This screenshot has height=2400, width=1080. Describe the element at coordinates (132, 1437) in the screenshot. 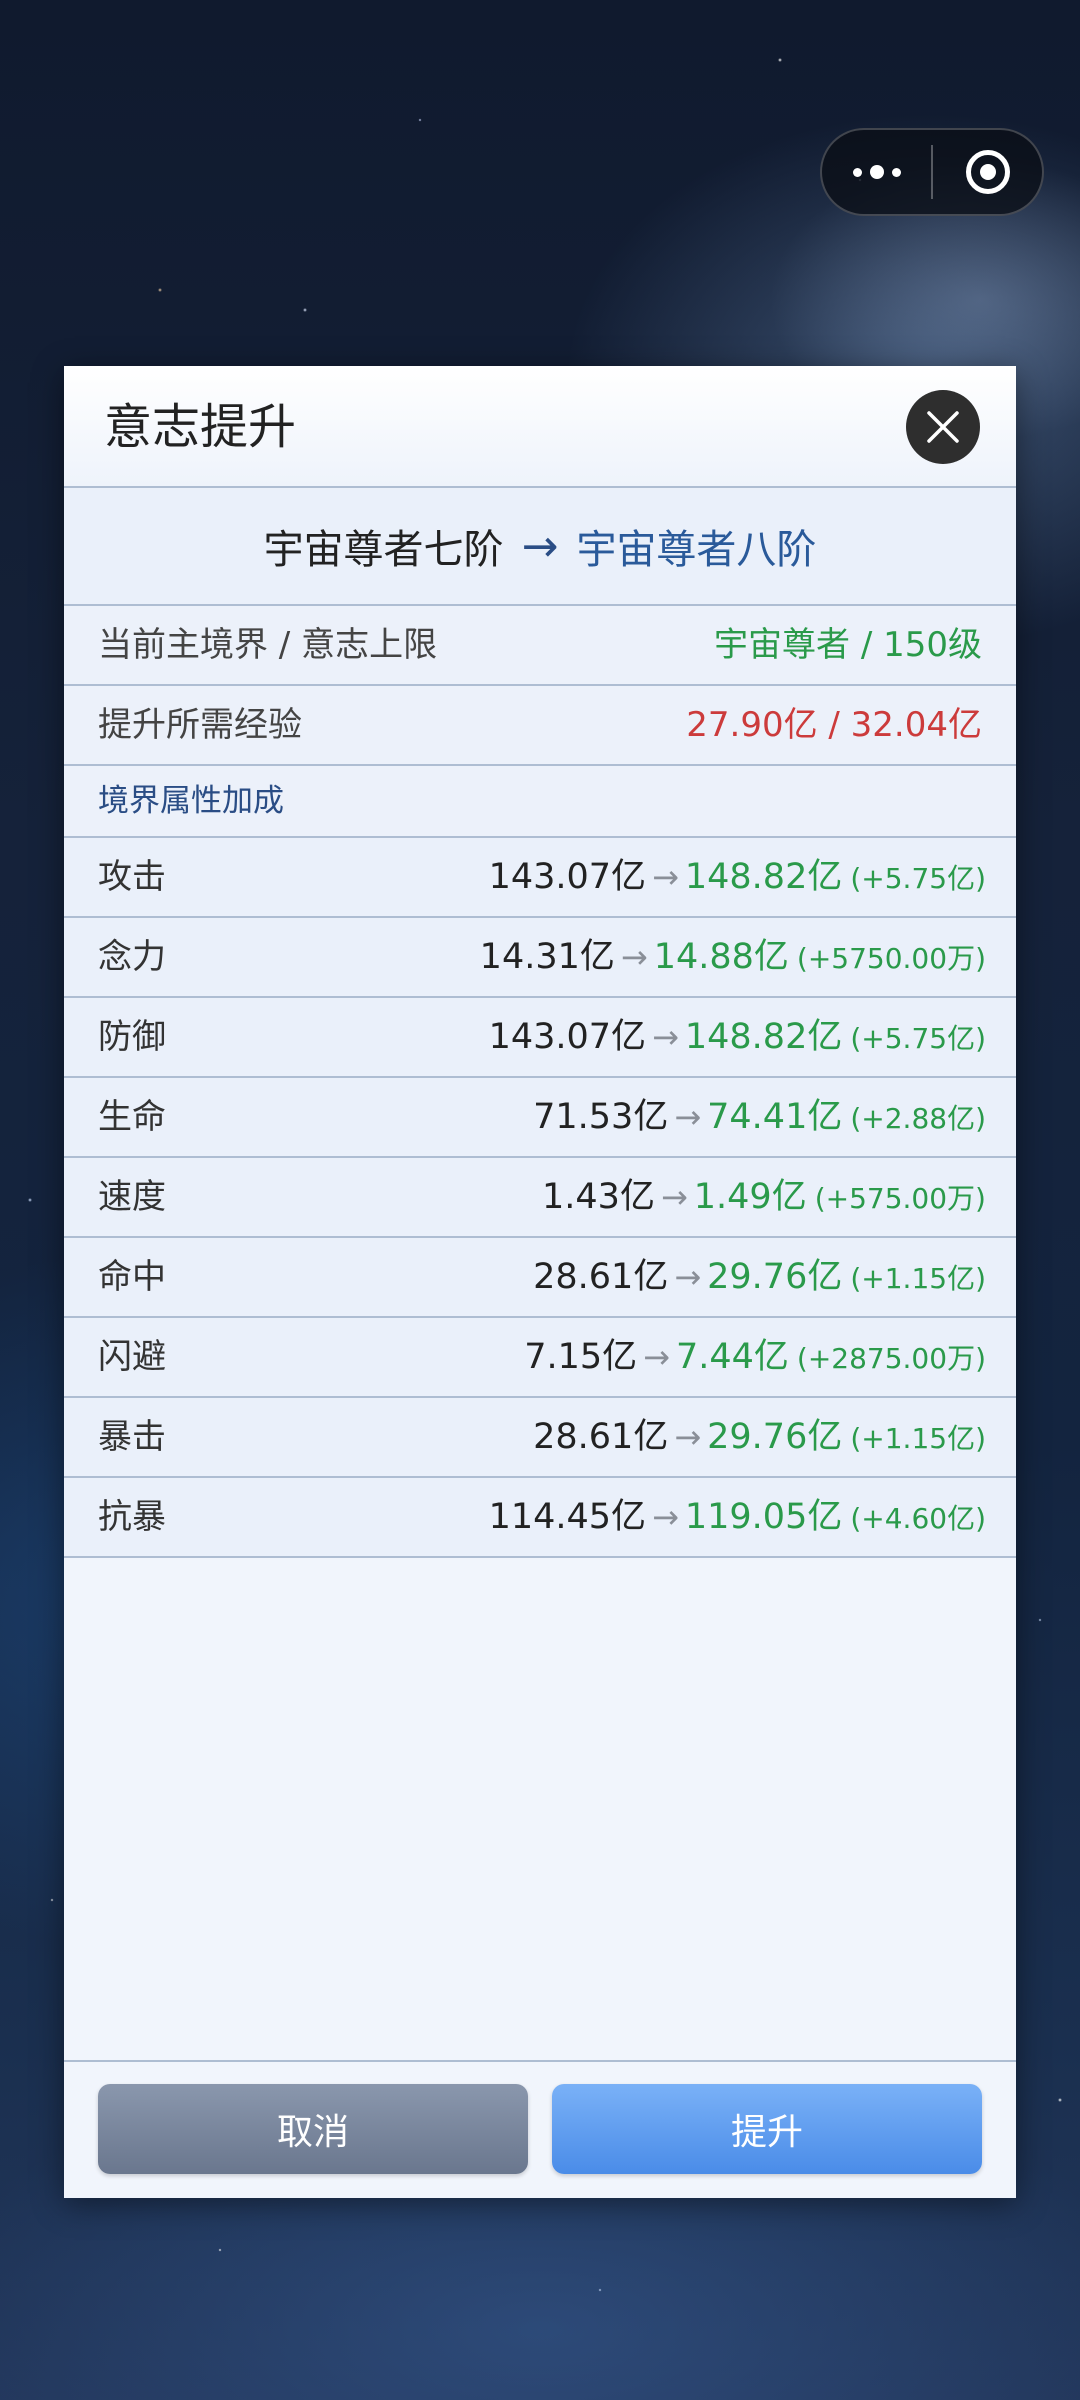

I see `stat-name: 暴击` at that location.